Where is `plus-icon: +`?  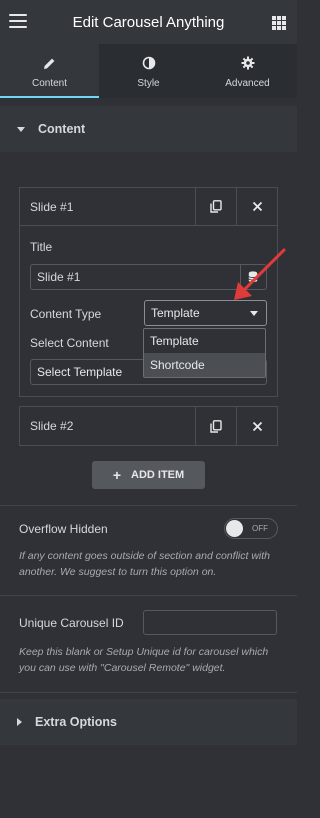 plus-icon: + is located at coordinates (116, 475).